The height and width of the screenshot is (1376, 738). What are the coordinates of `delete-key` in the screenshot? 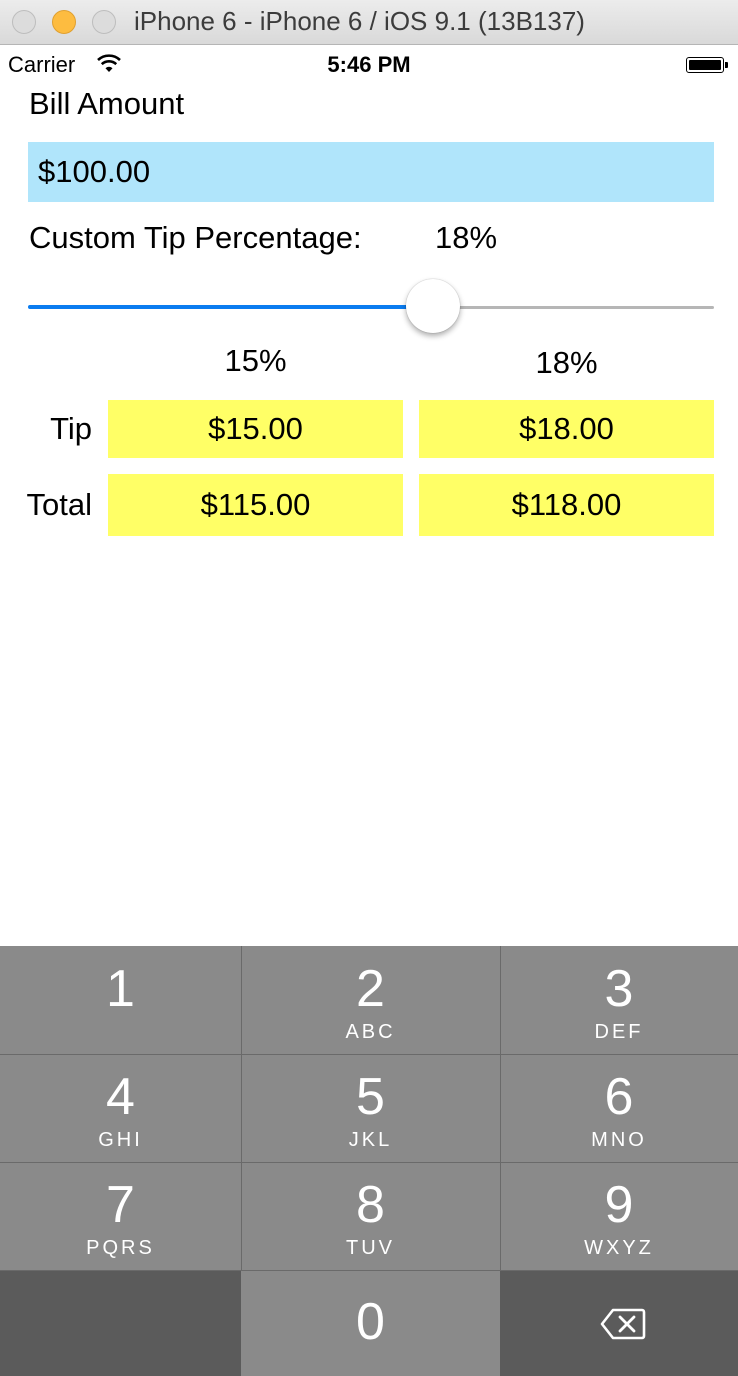 It's located at (619, 1323).